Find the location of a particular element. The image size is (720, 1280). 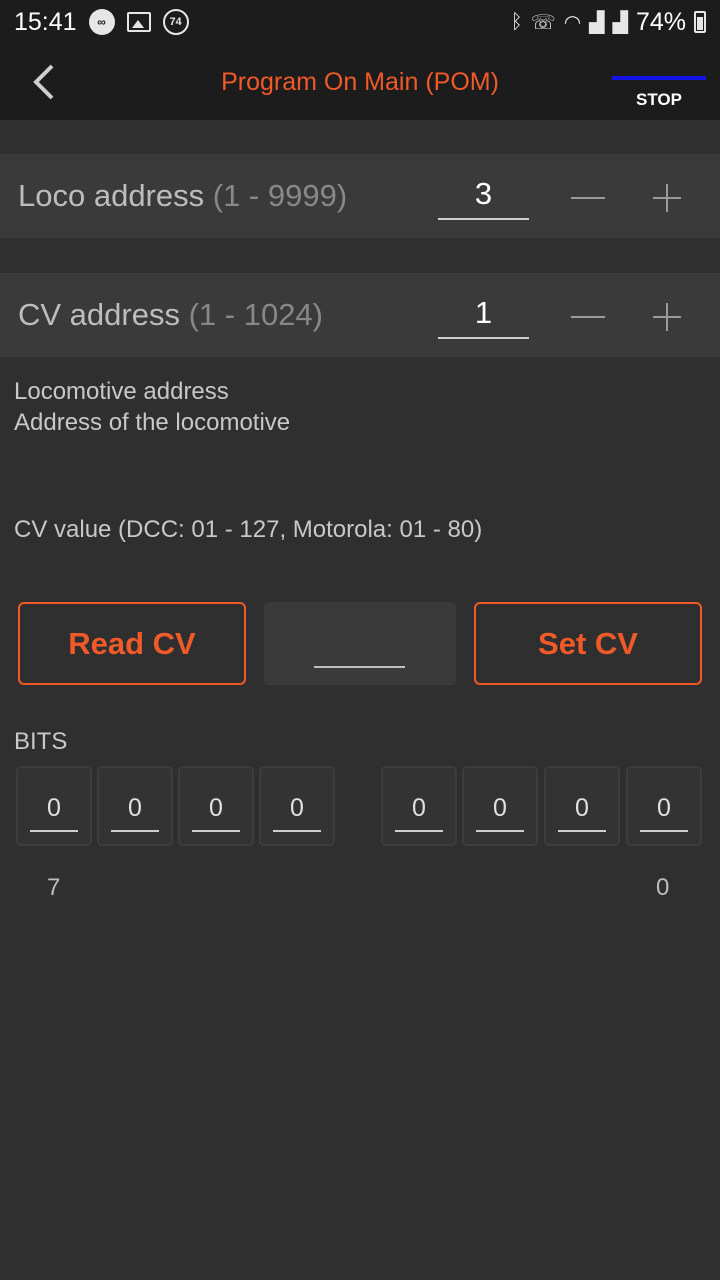

bits-title: BITS is located at coordinates (41, 741).